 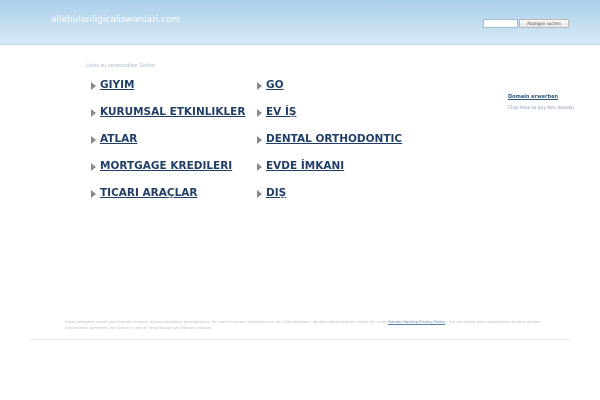 What do you see at coordinates (300, 339) in the screenshot?
I see `footer-divider` at bounding box center [300, 339].